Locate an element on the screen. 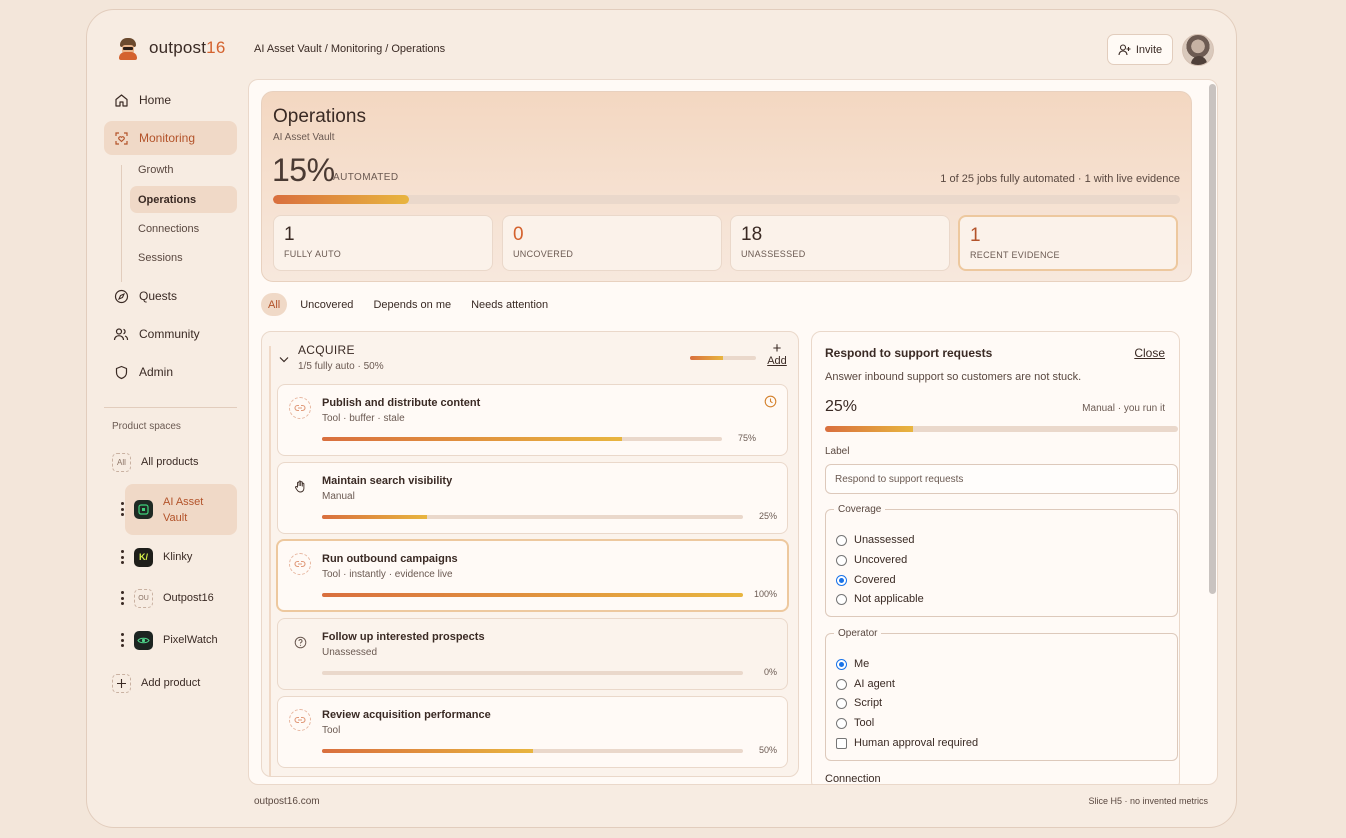 Image resolution: width=1346 pixels, height=838 pixels. option-label: Not applicable is located at coordinates (889, 599).